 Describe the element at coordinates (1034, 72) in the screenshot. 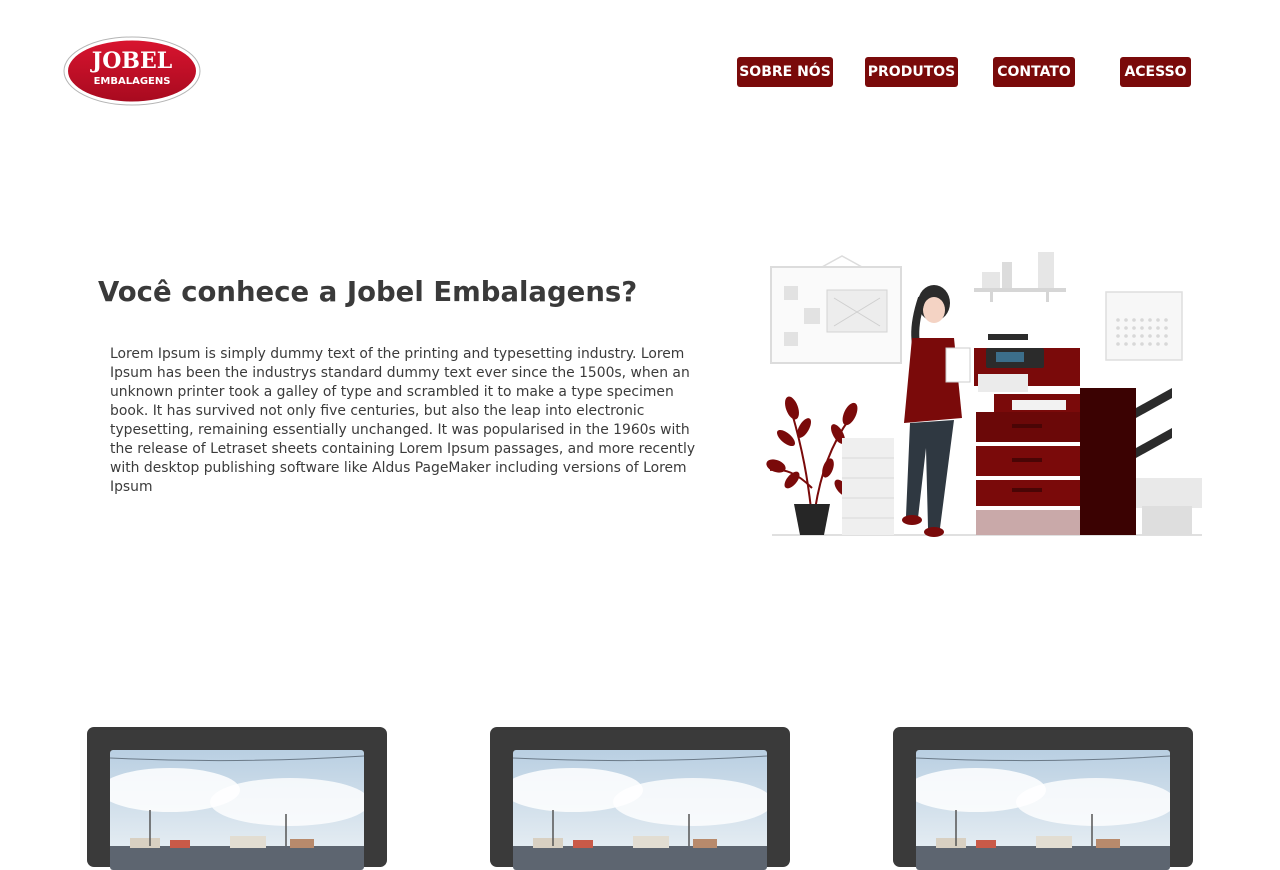

I see `nav-contato-button: CONTATO` at that location.